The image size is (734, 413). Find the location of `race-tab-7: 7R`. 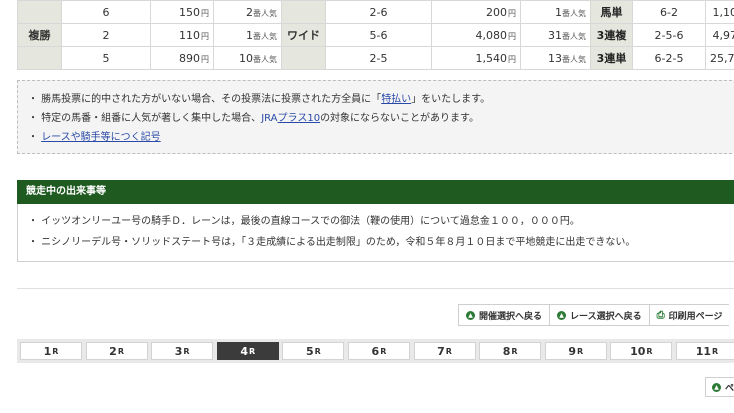

race-tab-7: 7R is located at coordinates (444, 351).